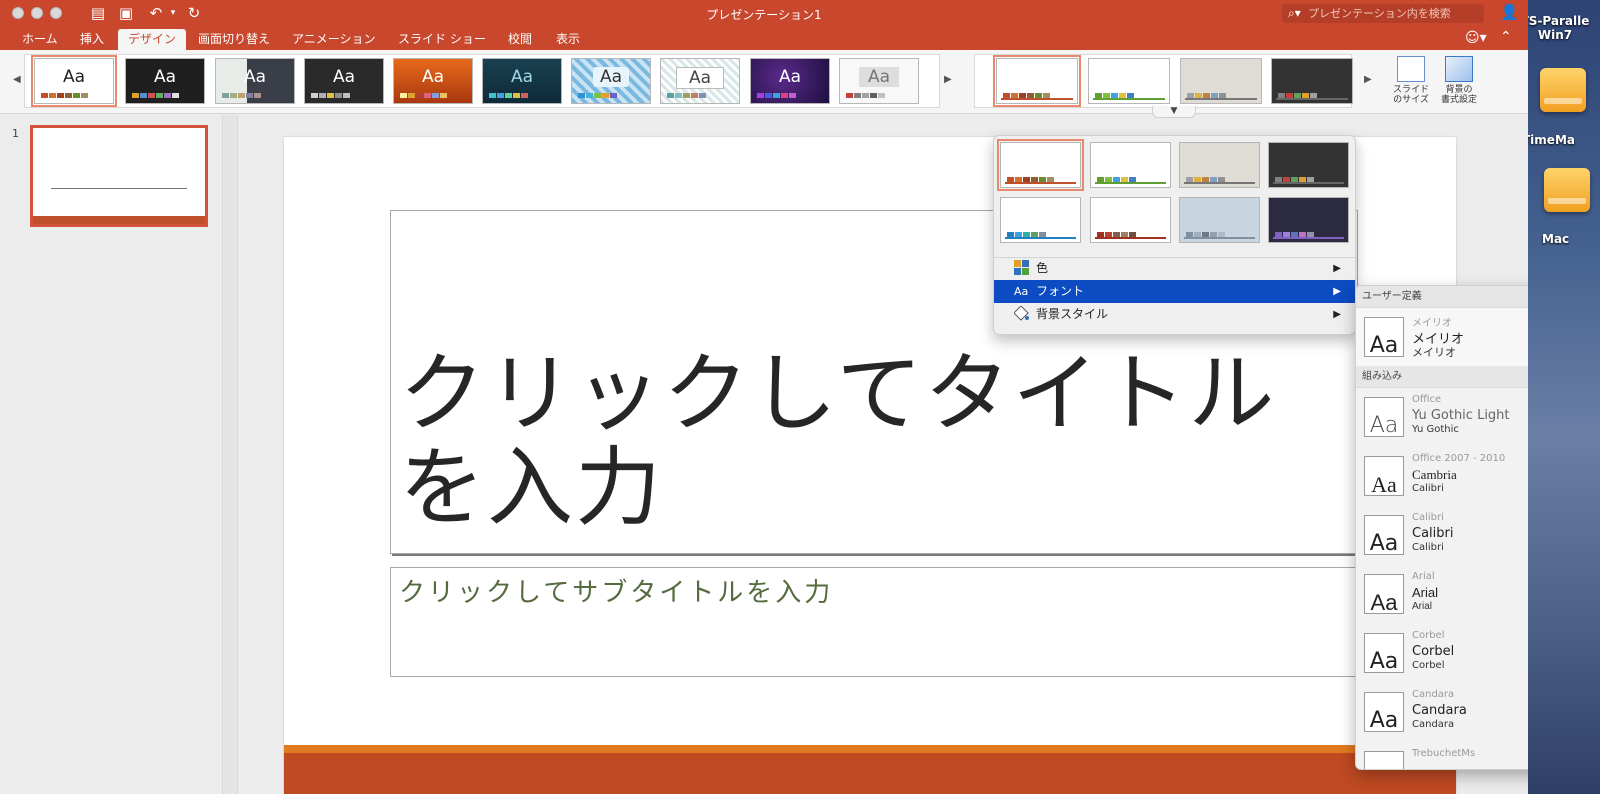 This screenshot has width=1600, height=794. I want to click on title-placeholder-text: クリックしてタイトルを入力, so click(838, 441).